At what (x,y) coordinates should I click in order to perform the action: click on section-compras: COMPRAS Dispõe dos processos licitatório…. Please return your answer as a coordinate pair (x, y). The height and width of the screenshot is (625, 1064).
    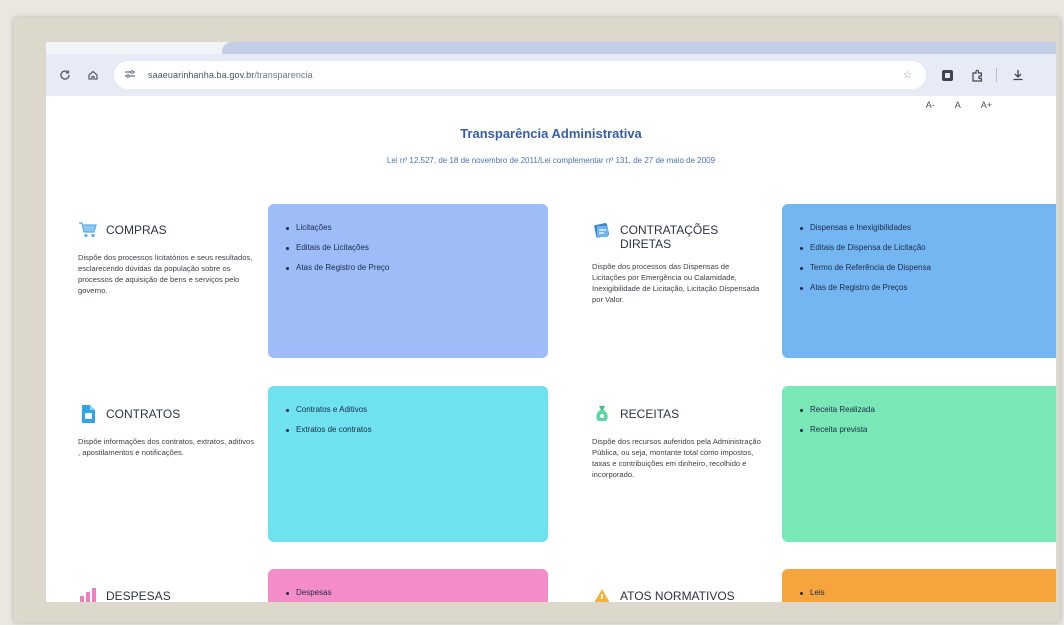
    Looking at the image, I should click on (168, 258).